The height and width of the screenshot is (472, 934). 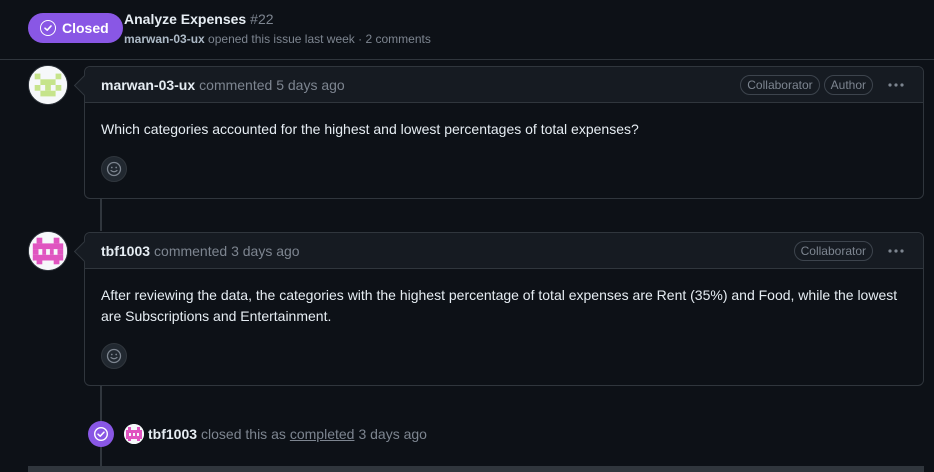 What do you see at coordinates (319, 39) in the screenshot?
I see `issue-opened-text: opened this issue last week · 2 comments` at bounding box center [319, 39].